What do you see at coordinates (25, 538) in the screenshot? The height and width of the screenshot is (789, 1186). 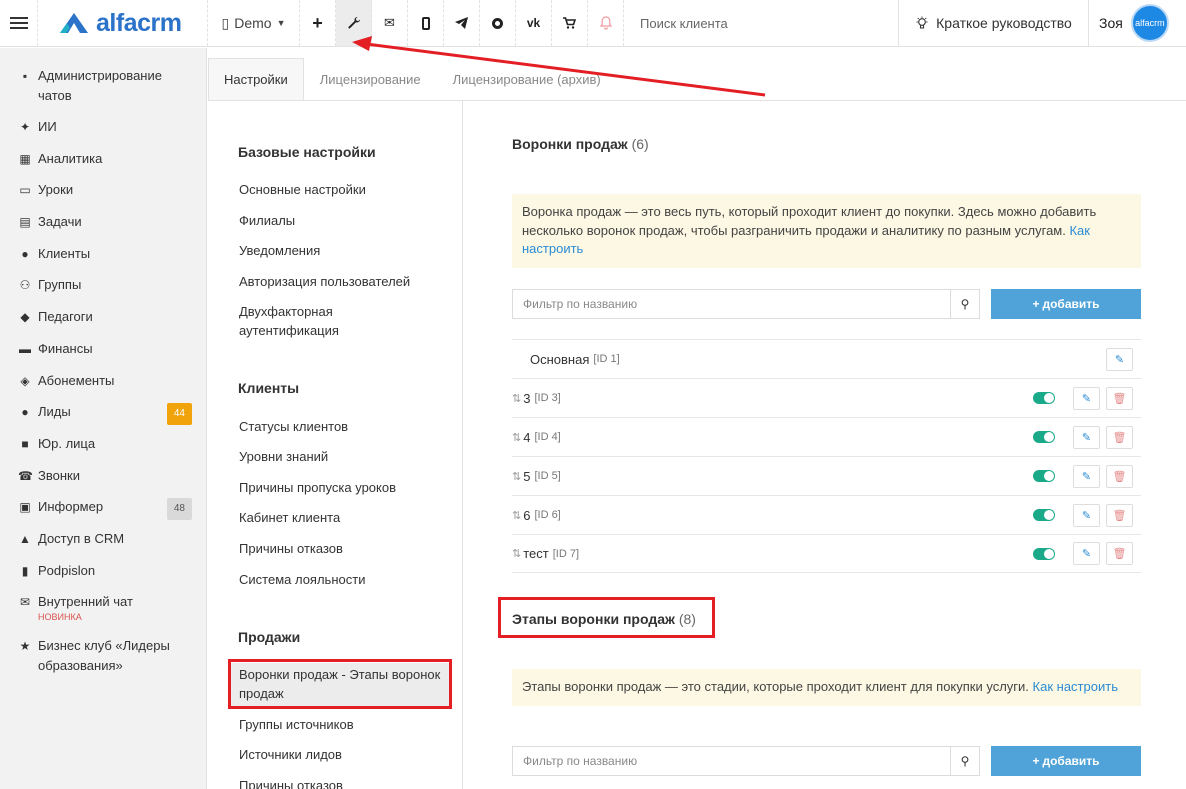 I see `lock-icon: ▲` at bounding box center [25, 538].